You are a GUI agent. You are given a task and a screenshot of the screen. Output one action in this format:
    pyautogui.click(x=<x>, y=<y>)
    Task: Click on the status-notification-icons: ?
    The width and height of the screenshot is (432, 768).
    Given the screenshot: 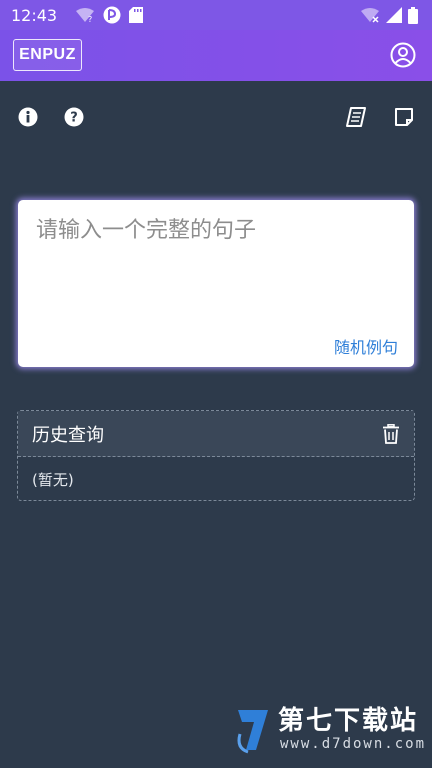 What is the action you would take?
    pyautogui.click(x=109, y=15)
    